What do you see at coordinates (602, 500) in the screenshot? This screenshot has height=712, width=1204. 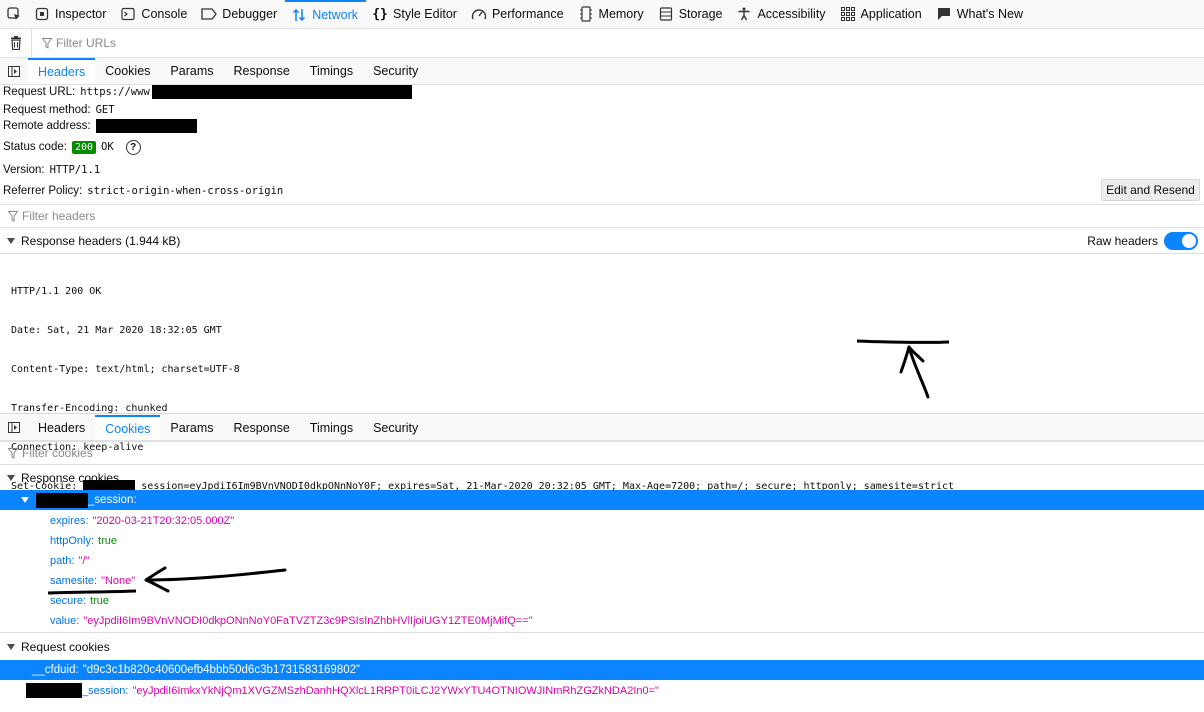 I see `session-cookie-row: _session:` at bounding box center [602, 500].